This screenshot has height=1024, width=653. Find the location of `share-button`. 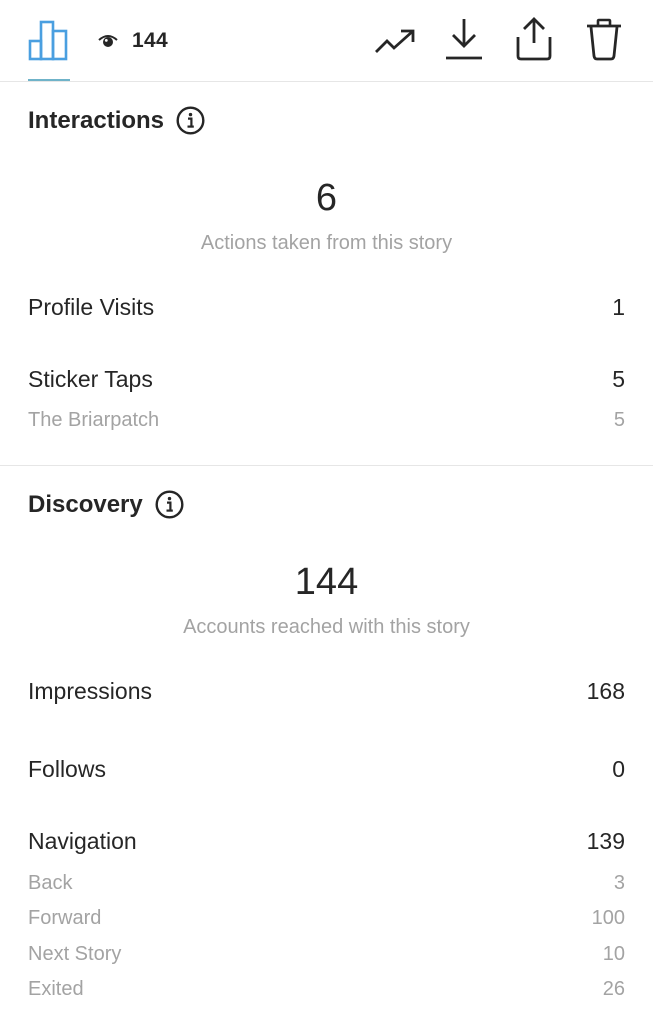

share-button is located at coordinates (534, 38).